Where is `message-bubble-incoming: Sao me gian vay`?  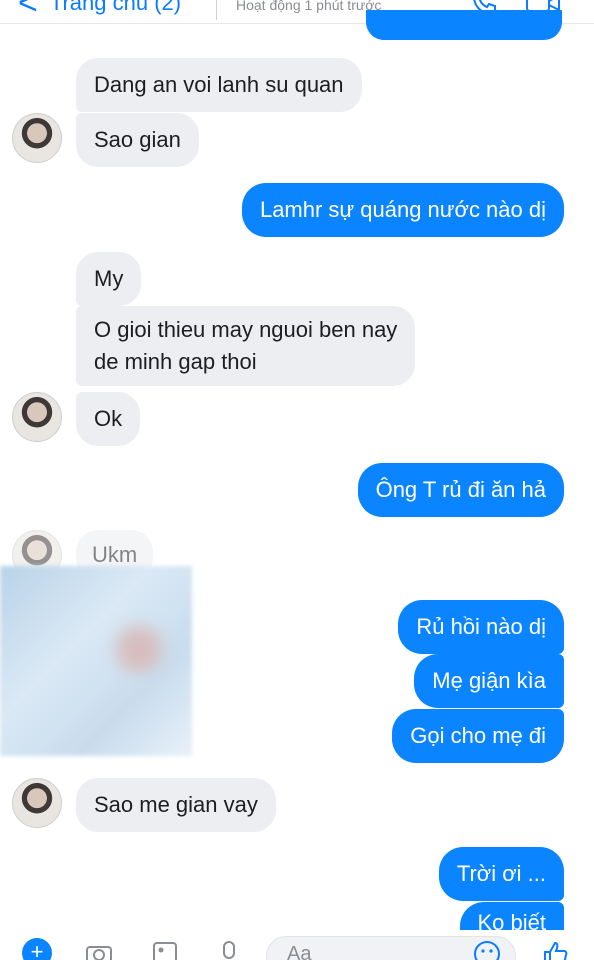
message-bubble-incoming: Sao me gian vay is located at coordinates (176, 805).